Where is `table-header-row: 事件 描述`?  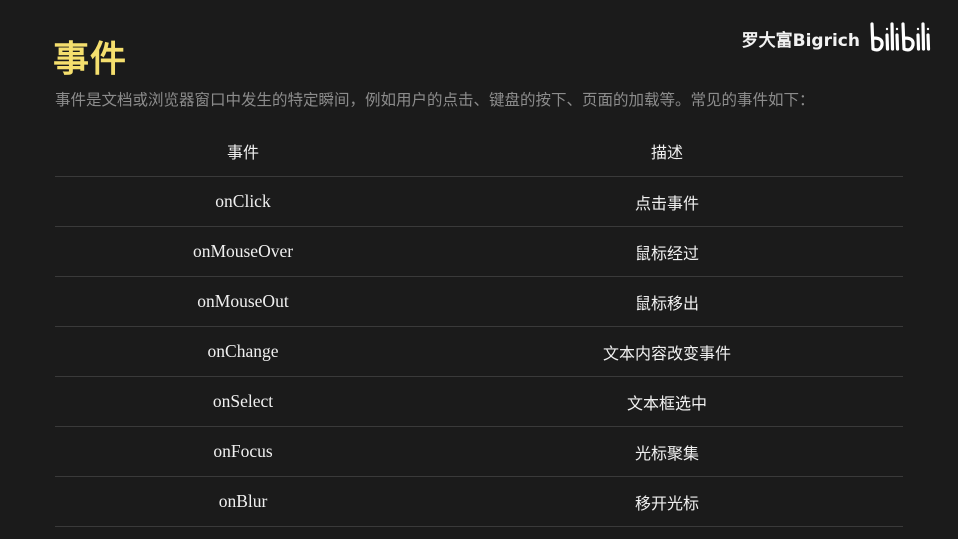 table-header-row: 事件 描述 is located at coordinates (479, 151).